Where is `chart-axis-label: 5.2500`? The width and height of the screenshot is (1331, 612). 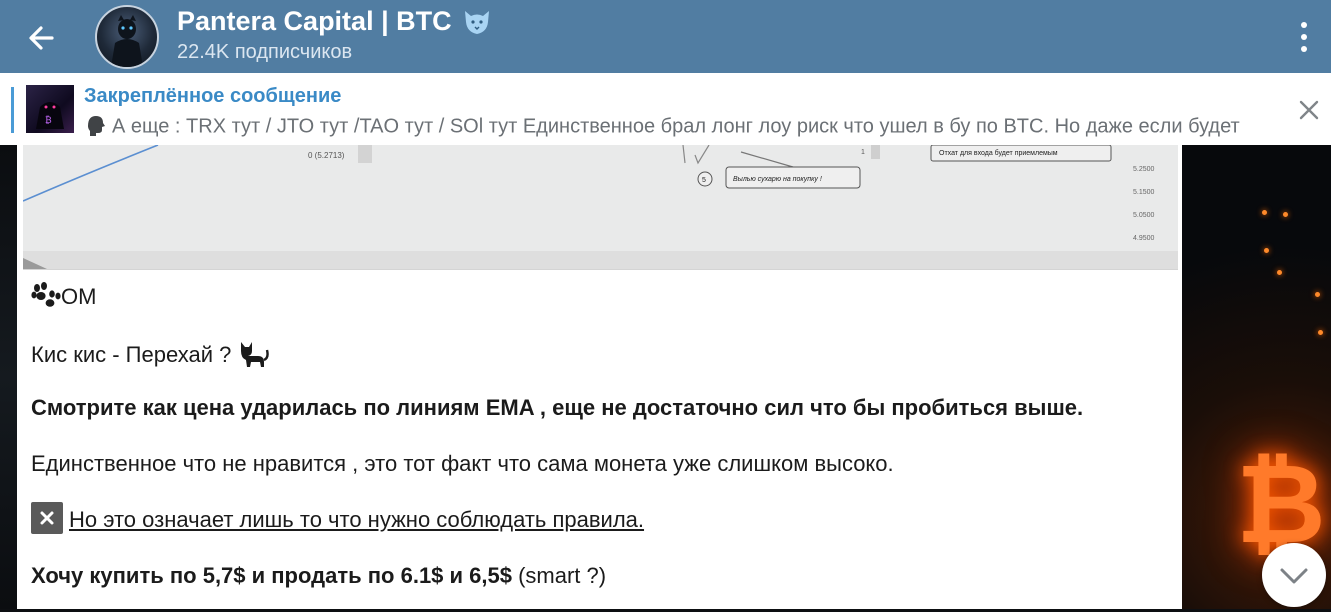
chart-axis-label: 5.2500 is located at coordinates (1144, 169).